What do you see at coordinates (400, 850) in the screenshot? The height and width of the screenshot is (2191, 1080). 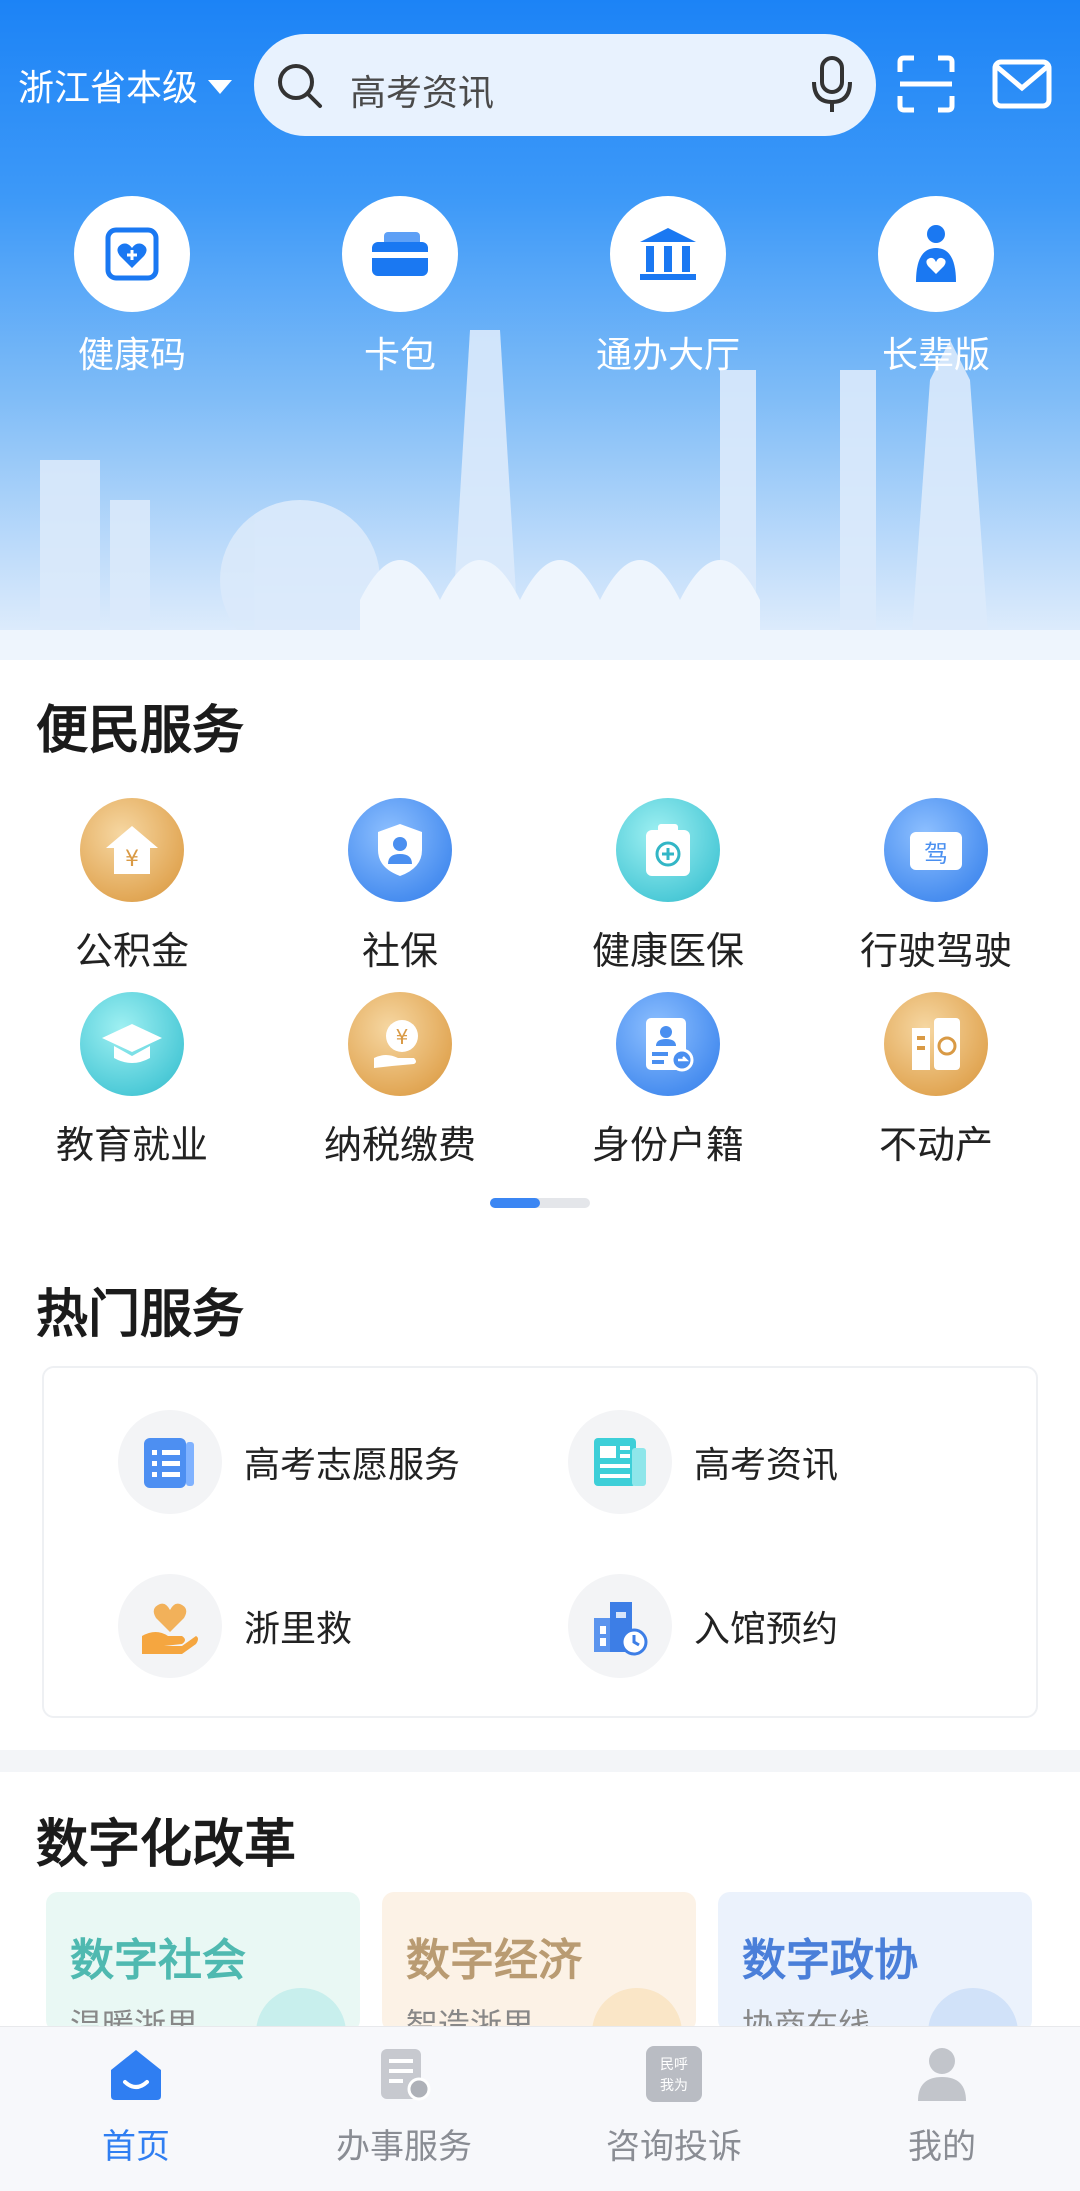 I see `social-security-icon` at bounding box center [400, 850].